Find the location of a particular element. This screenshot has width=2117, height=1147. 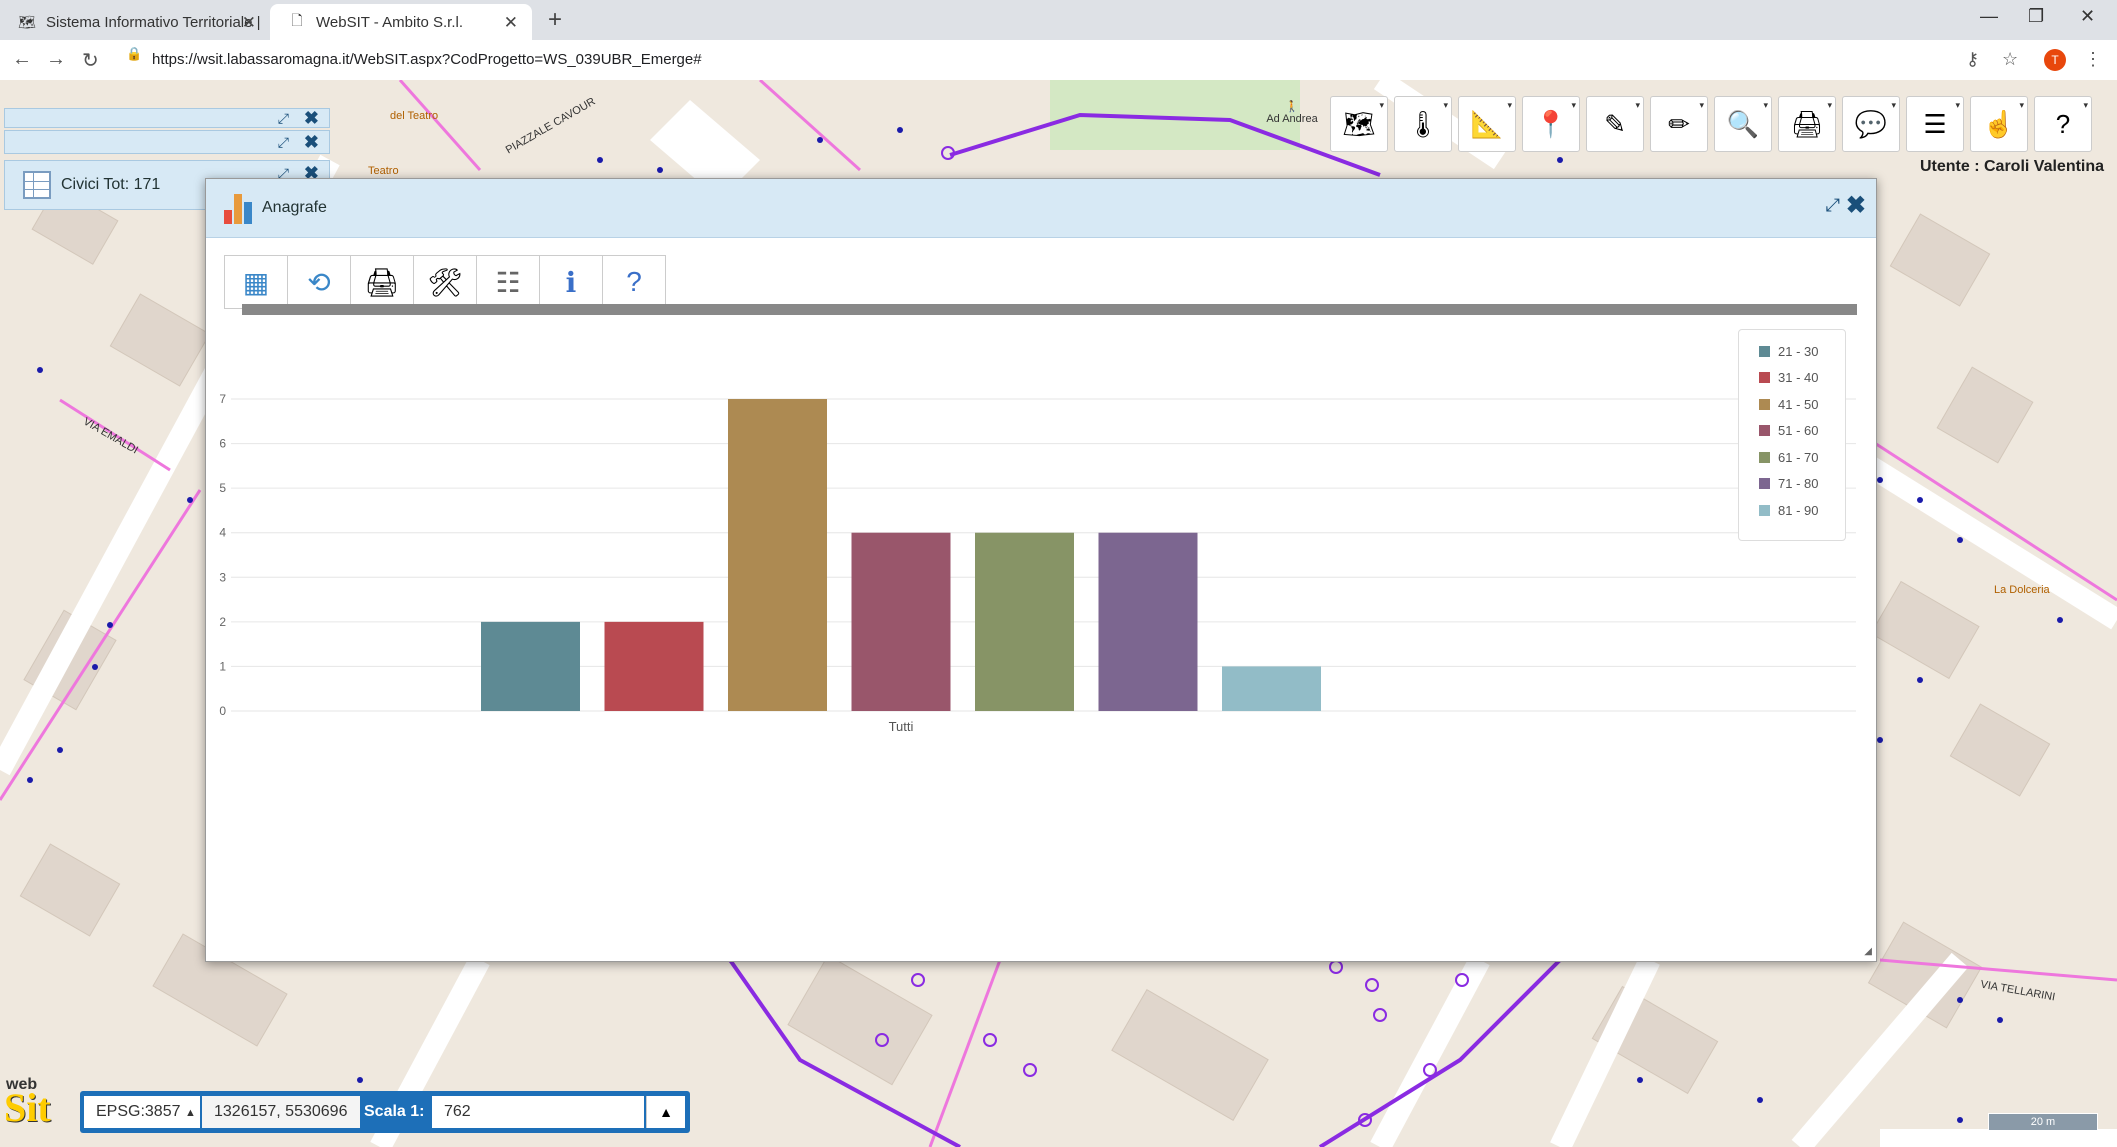

poi-label: La Dolceria is located at coordinates (2022, 590).